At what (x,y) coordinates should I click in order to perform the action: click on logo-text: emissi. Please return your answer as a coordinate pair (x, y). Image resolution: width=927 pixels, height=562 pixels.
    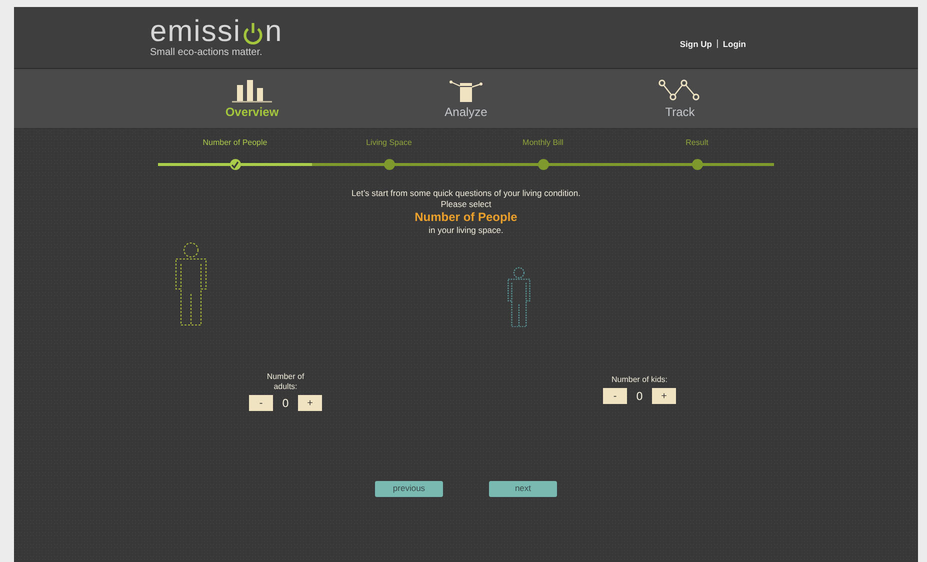
    Looking at the image, I should click on (196, 32).